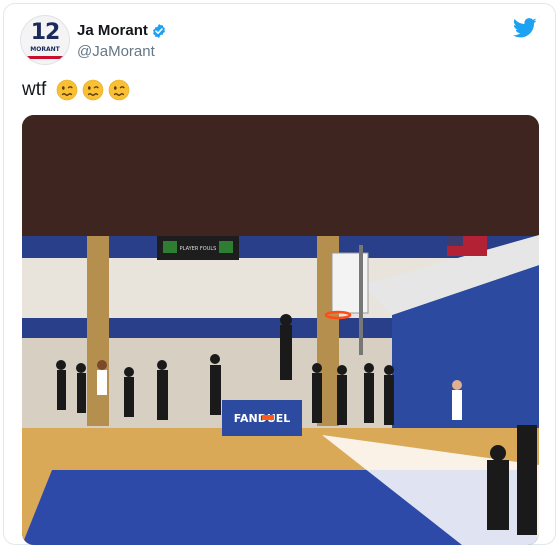 The image size is (560, 545). Describe the element at coordinates (34, 89) in the screenshot. I see `tweet-text: wtf` at that location.